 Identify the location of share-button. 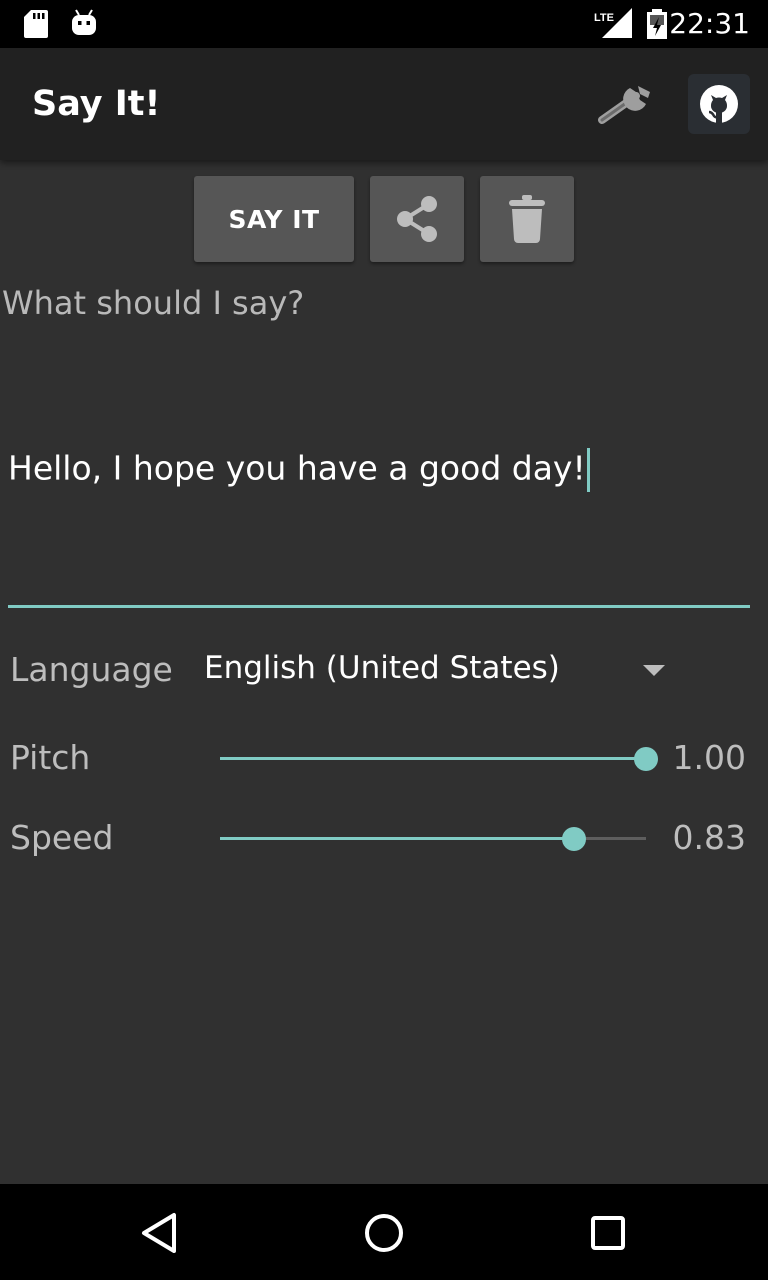
(417, 219).